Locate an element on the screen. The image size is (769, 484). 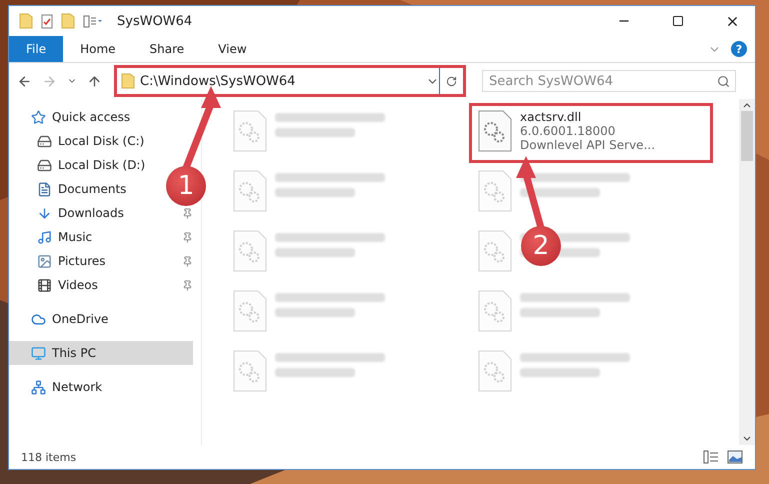
item-count: 118 items is located at coordinates (48, 457).